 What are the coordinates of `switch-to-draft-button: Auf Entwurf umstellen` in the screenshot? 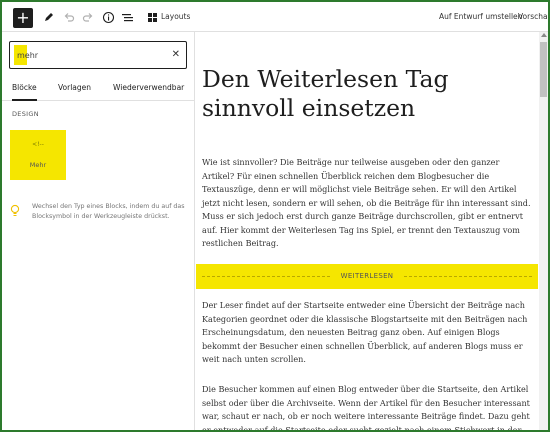 It's located at (480, 17).